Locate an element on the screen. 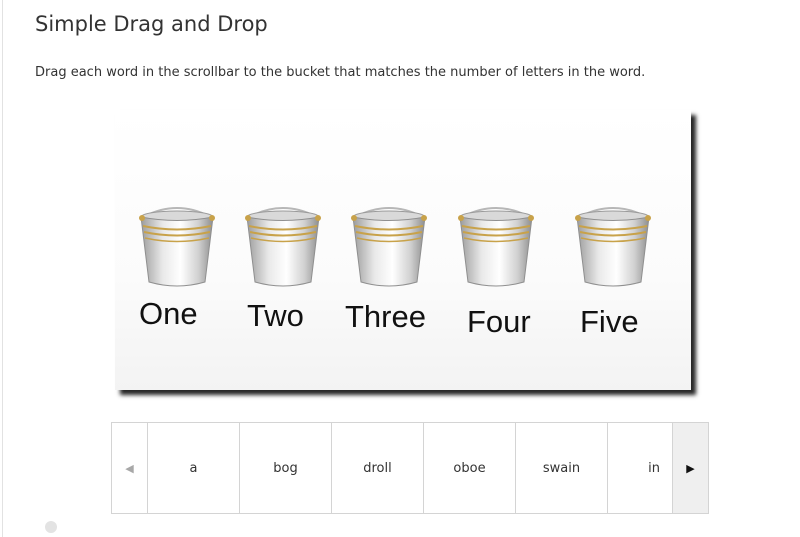 The height and width of the screenshot is (537, 800). word-tile: a is located at coordinates (194, 468).